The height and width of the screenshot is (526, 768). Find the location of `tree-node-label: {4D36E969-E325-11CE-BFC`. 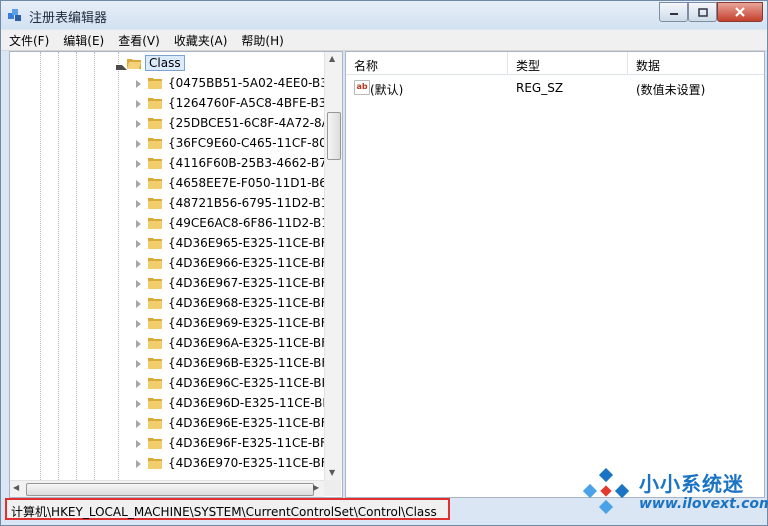

tree-node-label: {4D36E969-E325-11CE-BFC is located at coordinates (252, 323).